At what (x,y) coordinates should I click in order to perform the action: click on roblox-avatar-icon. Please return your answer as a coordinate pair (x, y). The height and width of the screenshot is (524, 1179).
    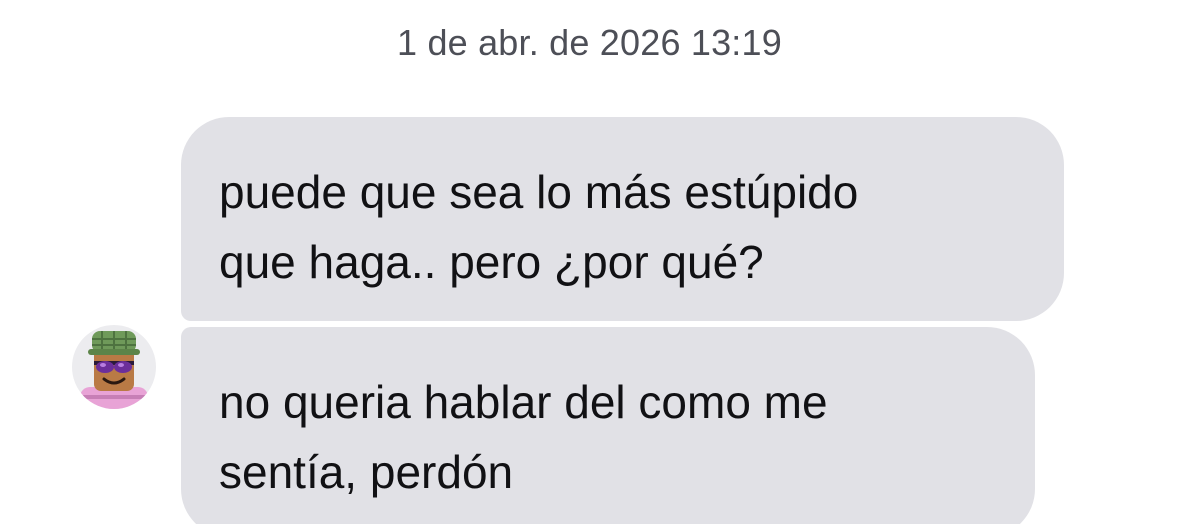
    Looking at the image, I should click on (114, 370).